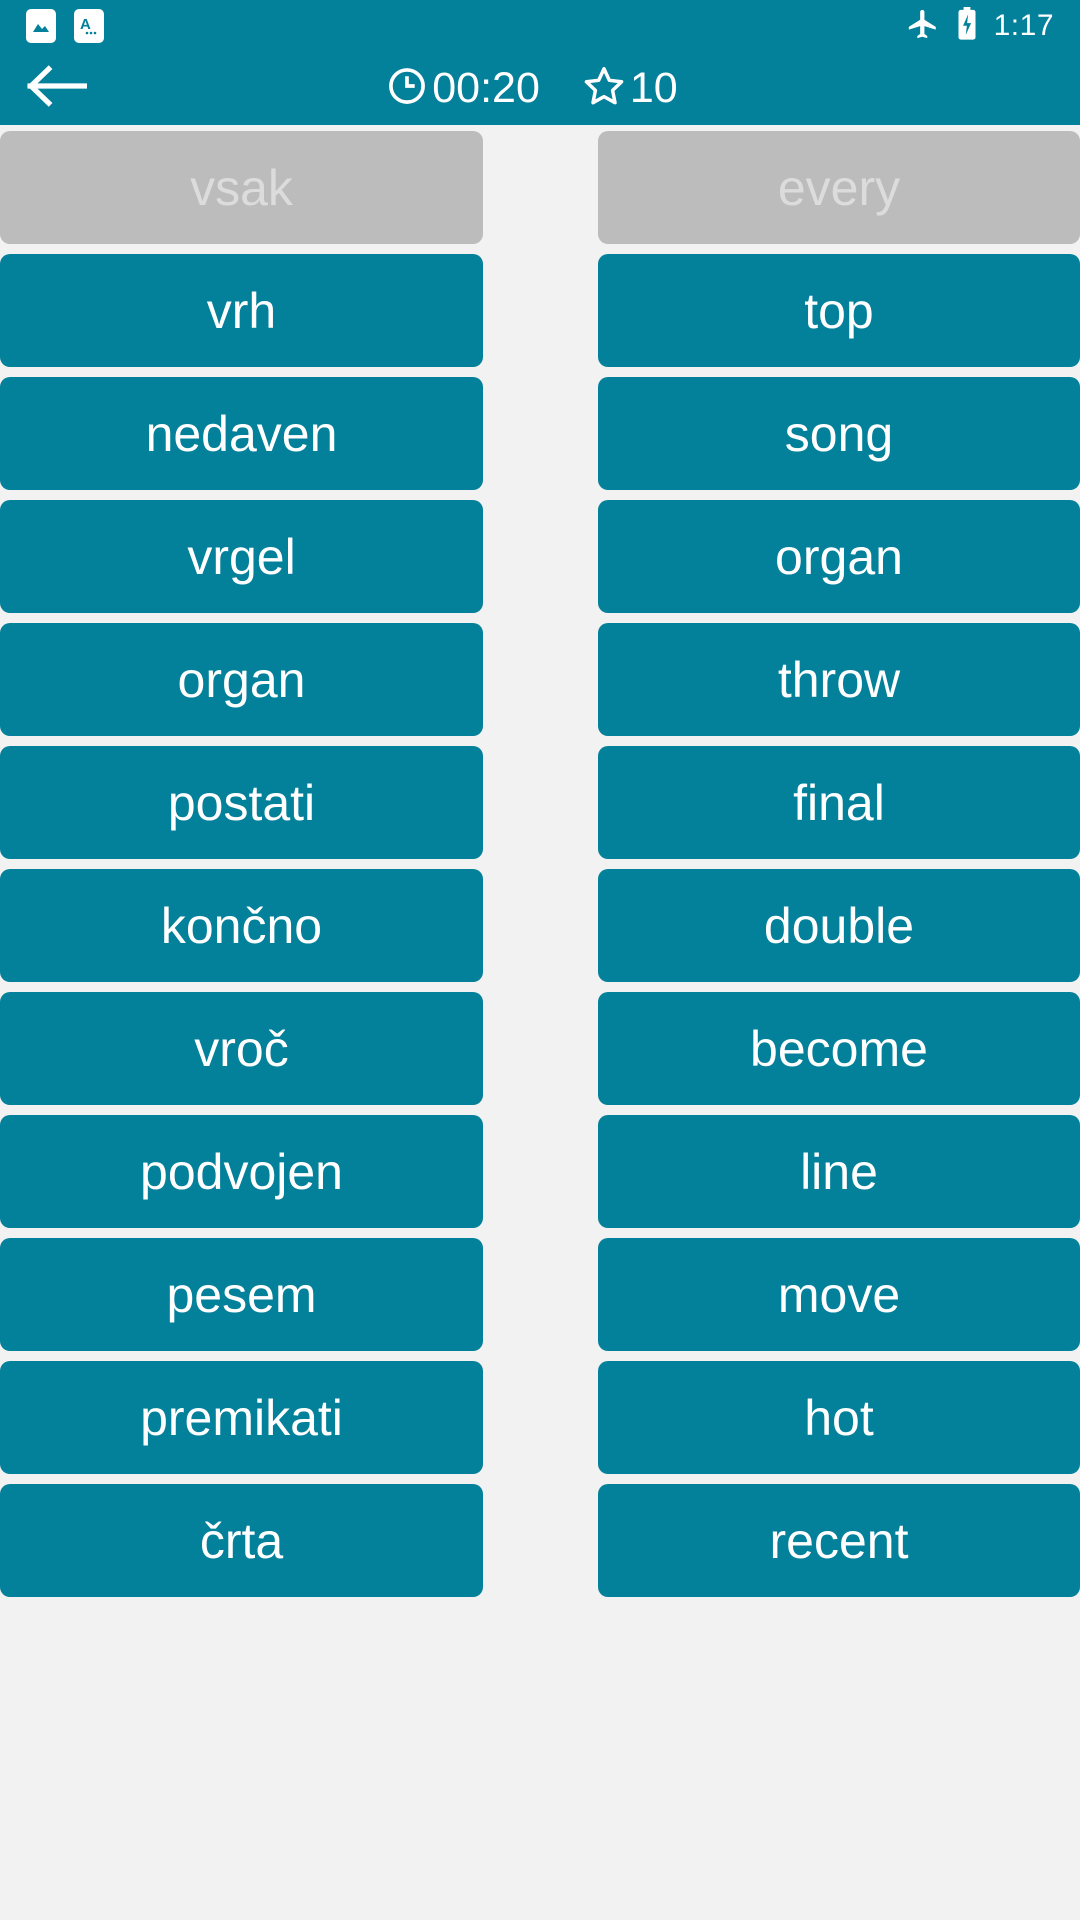 The image size is (1080, 1920). Describe the element at coordinates (241, 1171) in the screenshot. I see `source-word-card: podvojen` at that location.